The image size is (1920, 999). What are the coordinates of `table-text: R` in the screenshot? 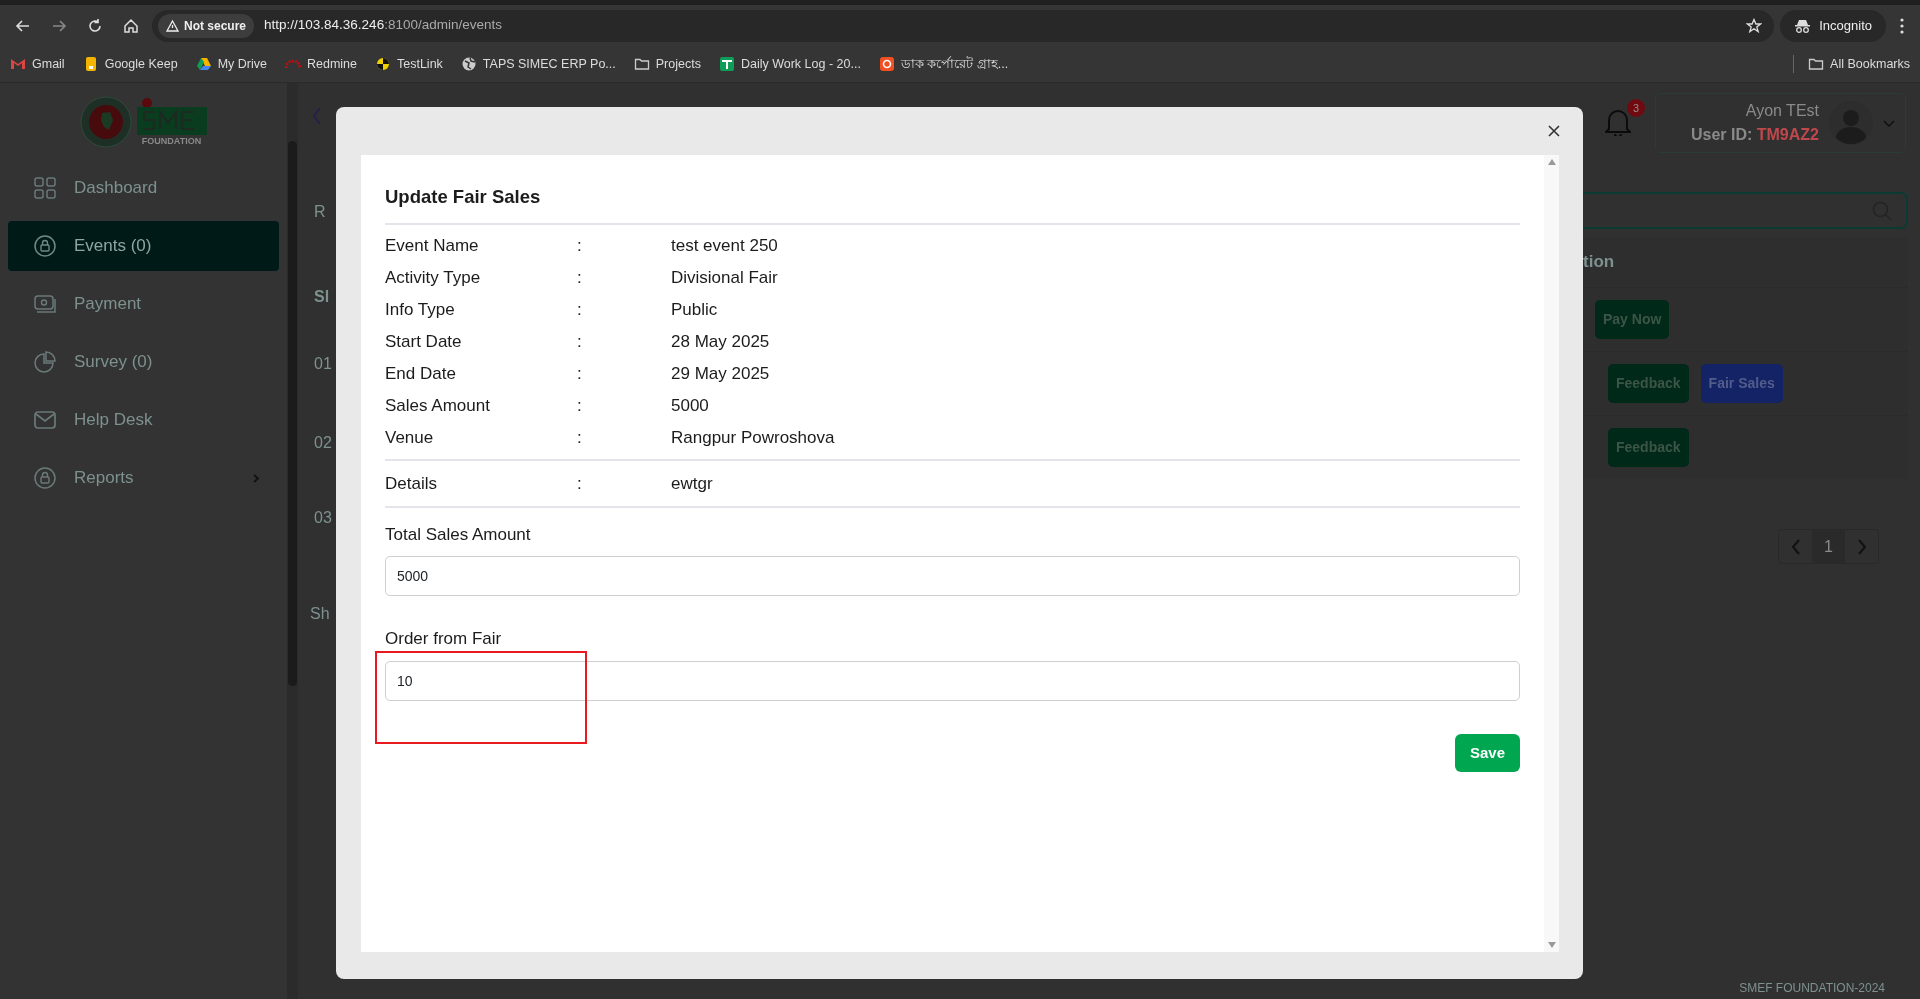 It's located at (320, 212).